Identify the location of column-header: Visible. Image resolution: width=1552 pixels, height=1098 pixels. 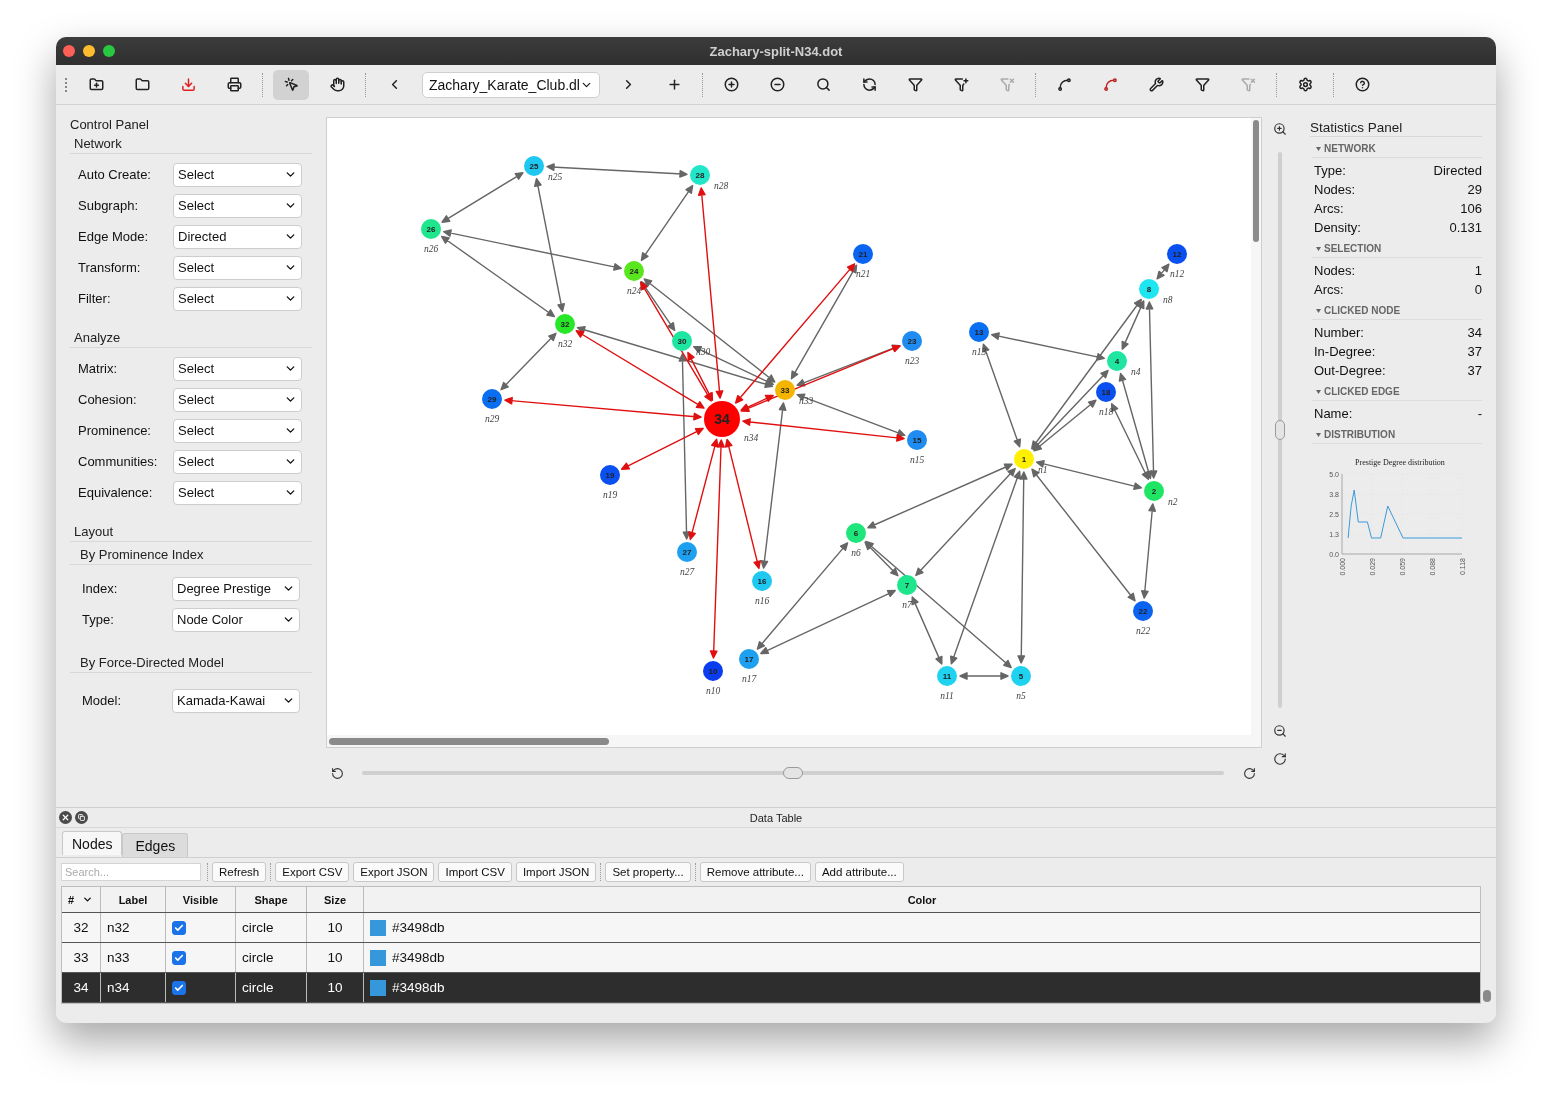
(200, 899).